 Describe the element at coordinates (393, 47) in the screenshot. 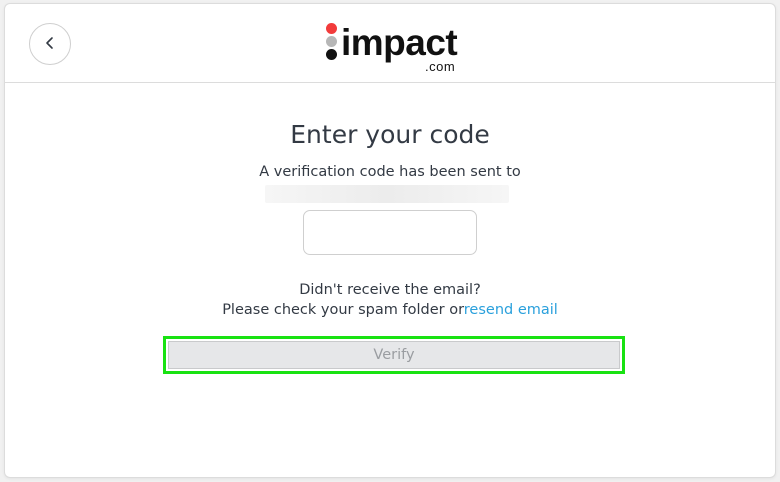

I see `impact-logo: impact .com` at that location.